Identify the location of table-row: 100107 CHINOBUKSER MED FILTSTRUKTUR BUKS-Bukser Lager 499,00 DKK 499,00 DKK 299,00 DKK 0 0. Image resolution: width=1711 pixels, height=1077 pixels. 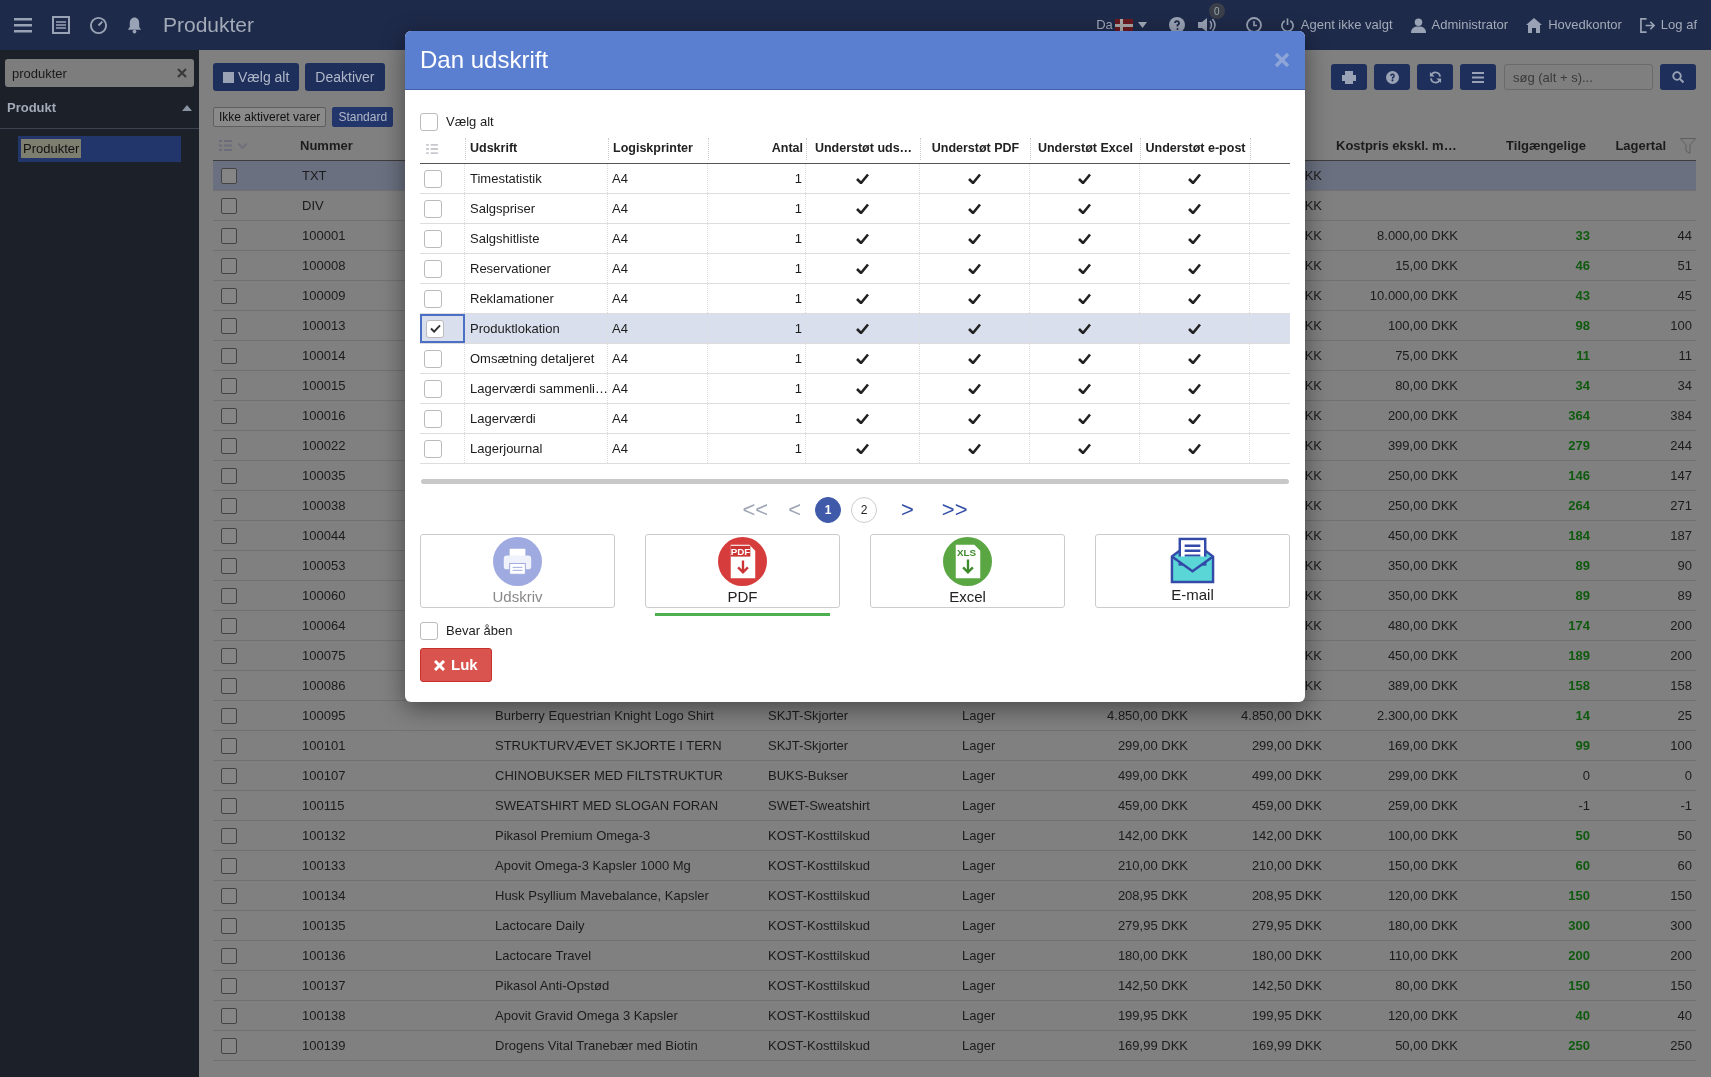
(954, 776).